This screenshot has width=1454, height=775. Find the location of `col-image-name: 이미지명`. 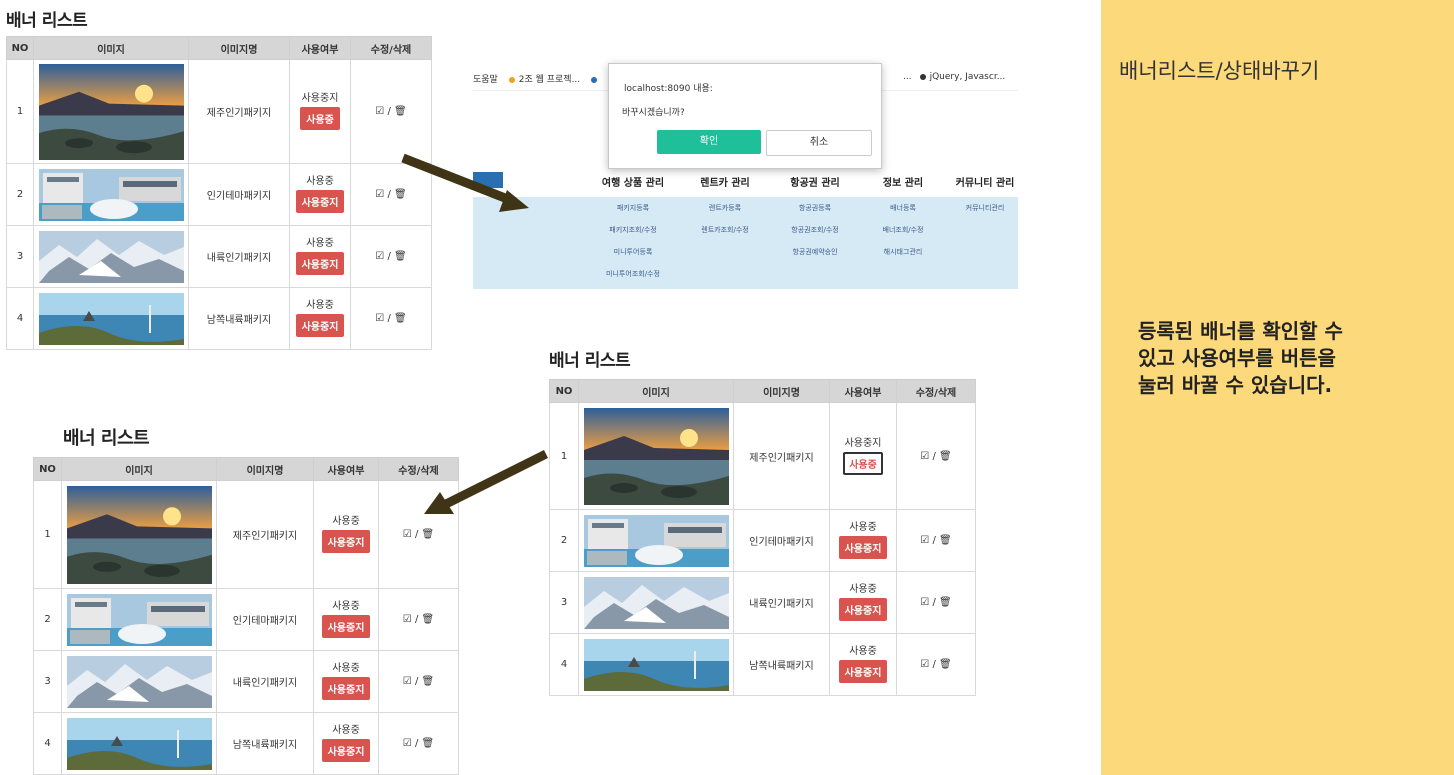

col-image-name: 이미지명 is located at coordinates (239, 48).